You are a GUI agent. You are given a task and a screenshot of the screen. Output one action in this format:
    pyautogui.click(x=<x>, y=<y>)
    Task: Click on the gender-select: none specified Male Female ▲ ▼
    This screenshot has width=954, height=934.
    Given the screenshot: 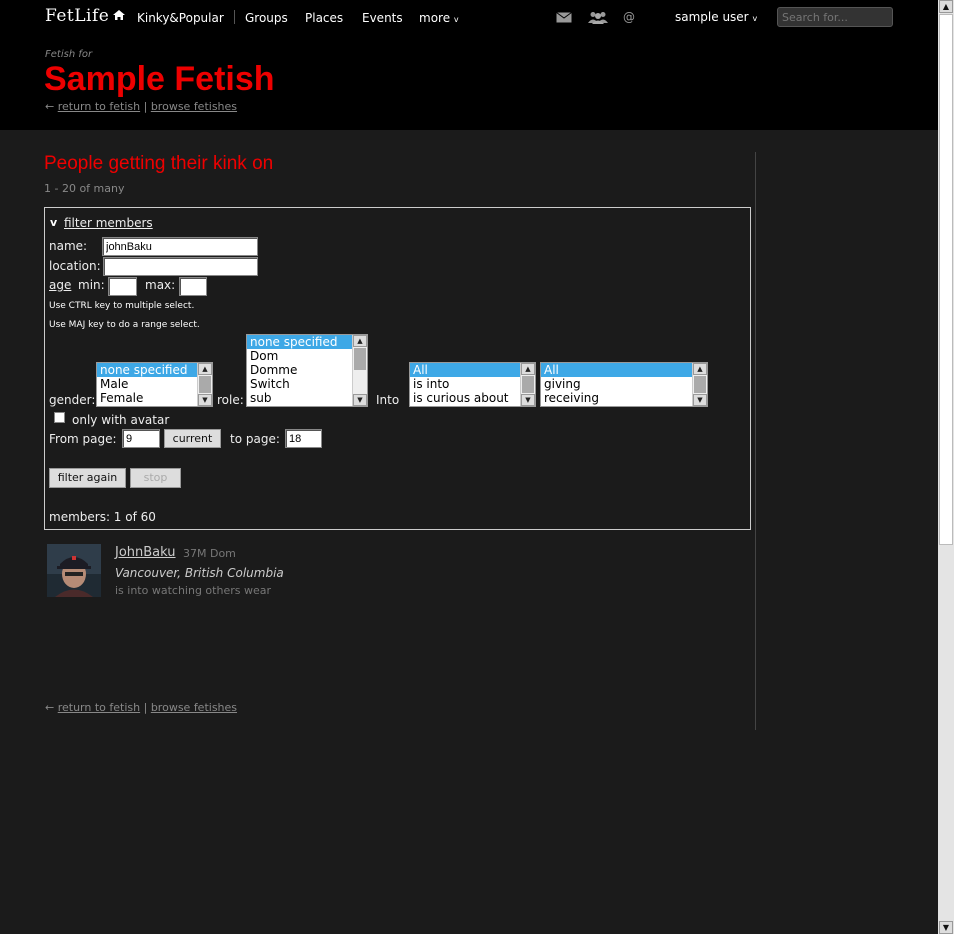 What is the action you would take?
    pyautogui.click(x=154, y=384)
    